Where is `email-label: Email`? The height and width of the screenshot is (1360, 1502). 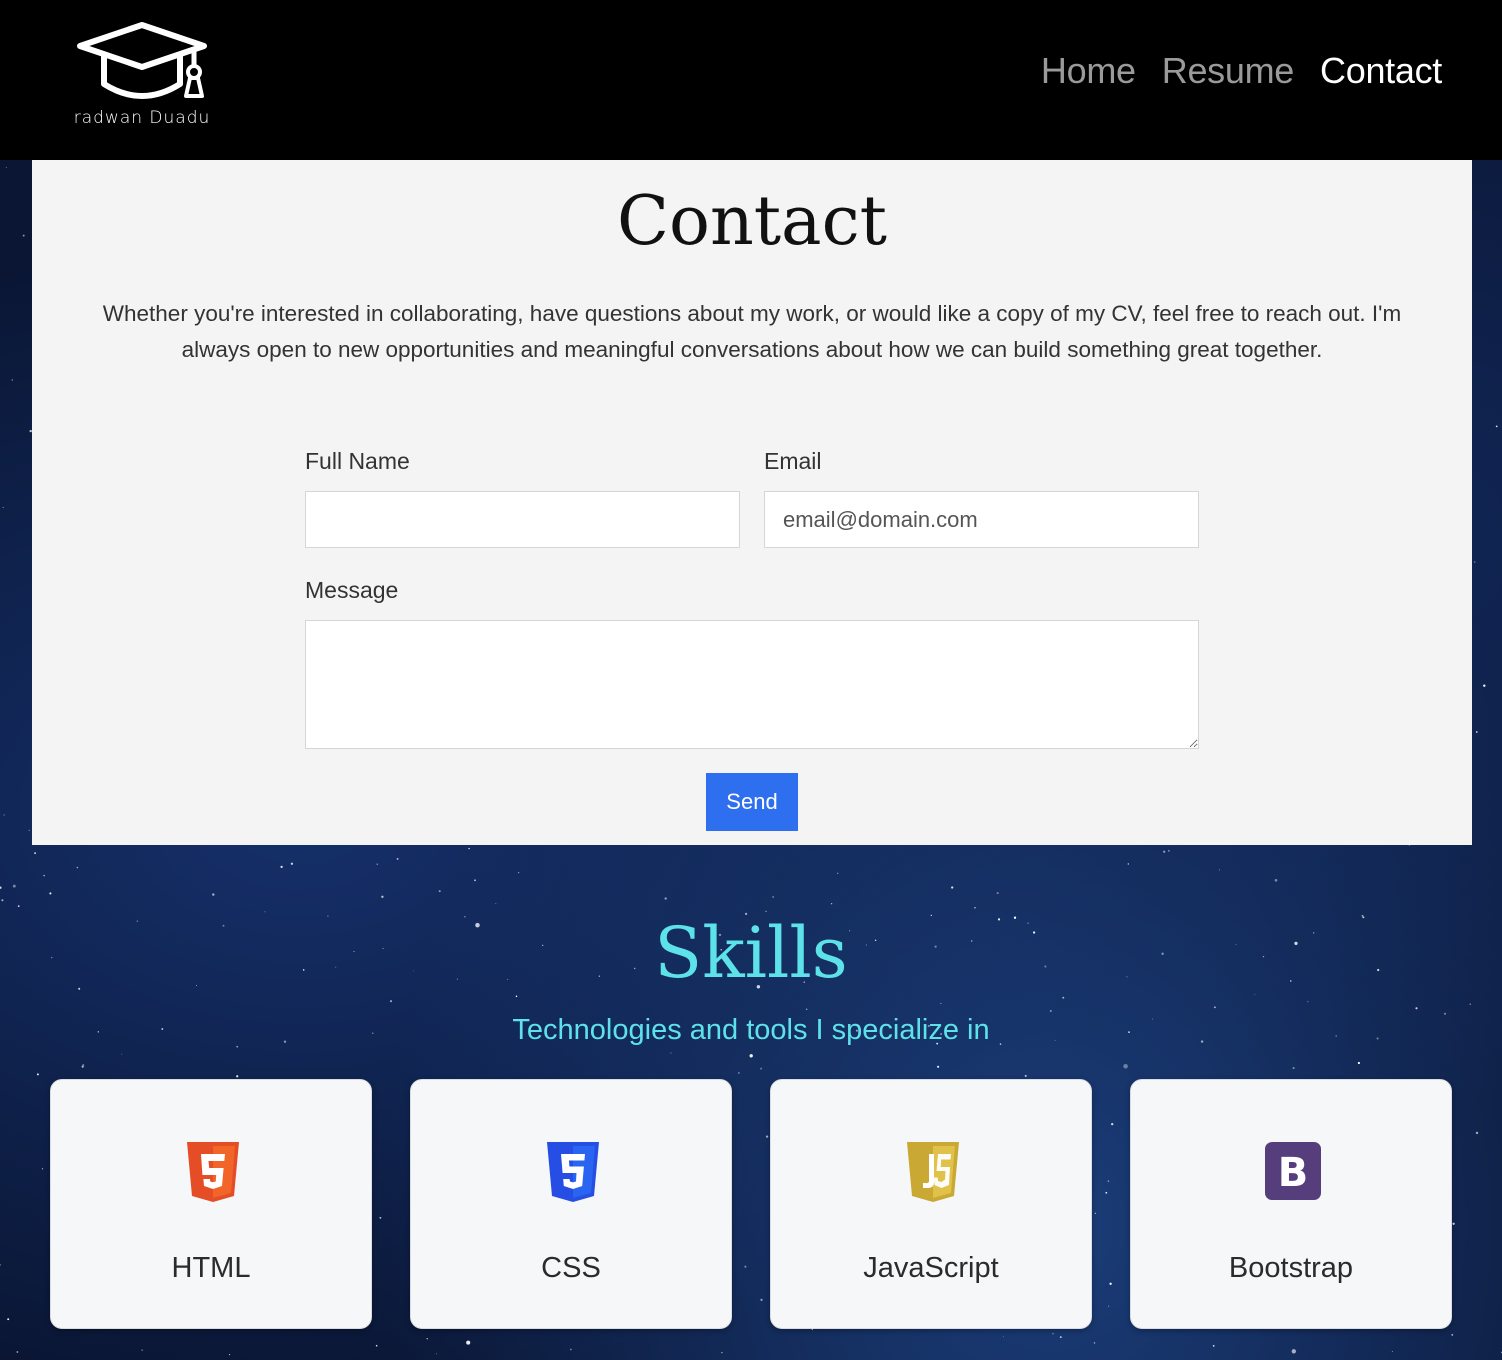 email-label: Email is located at coordinates (793, 461).